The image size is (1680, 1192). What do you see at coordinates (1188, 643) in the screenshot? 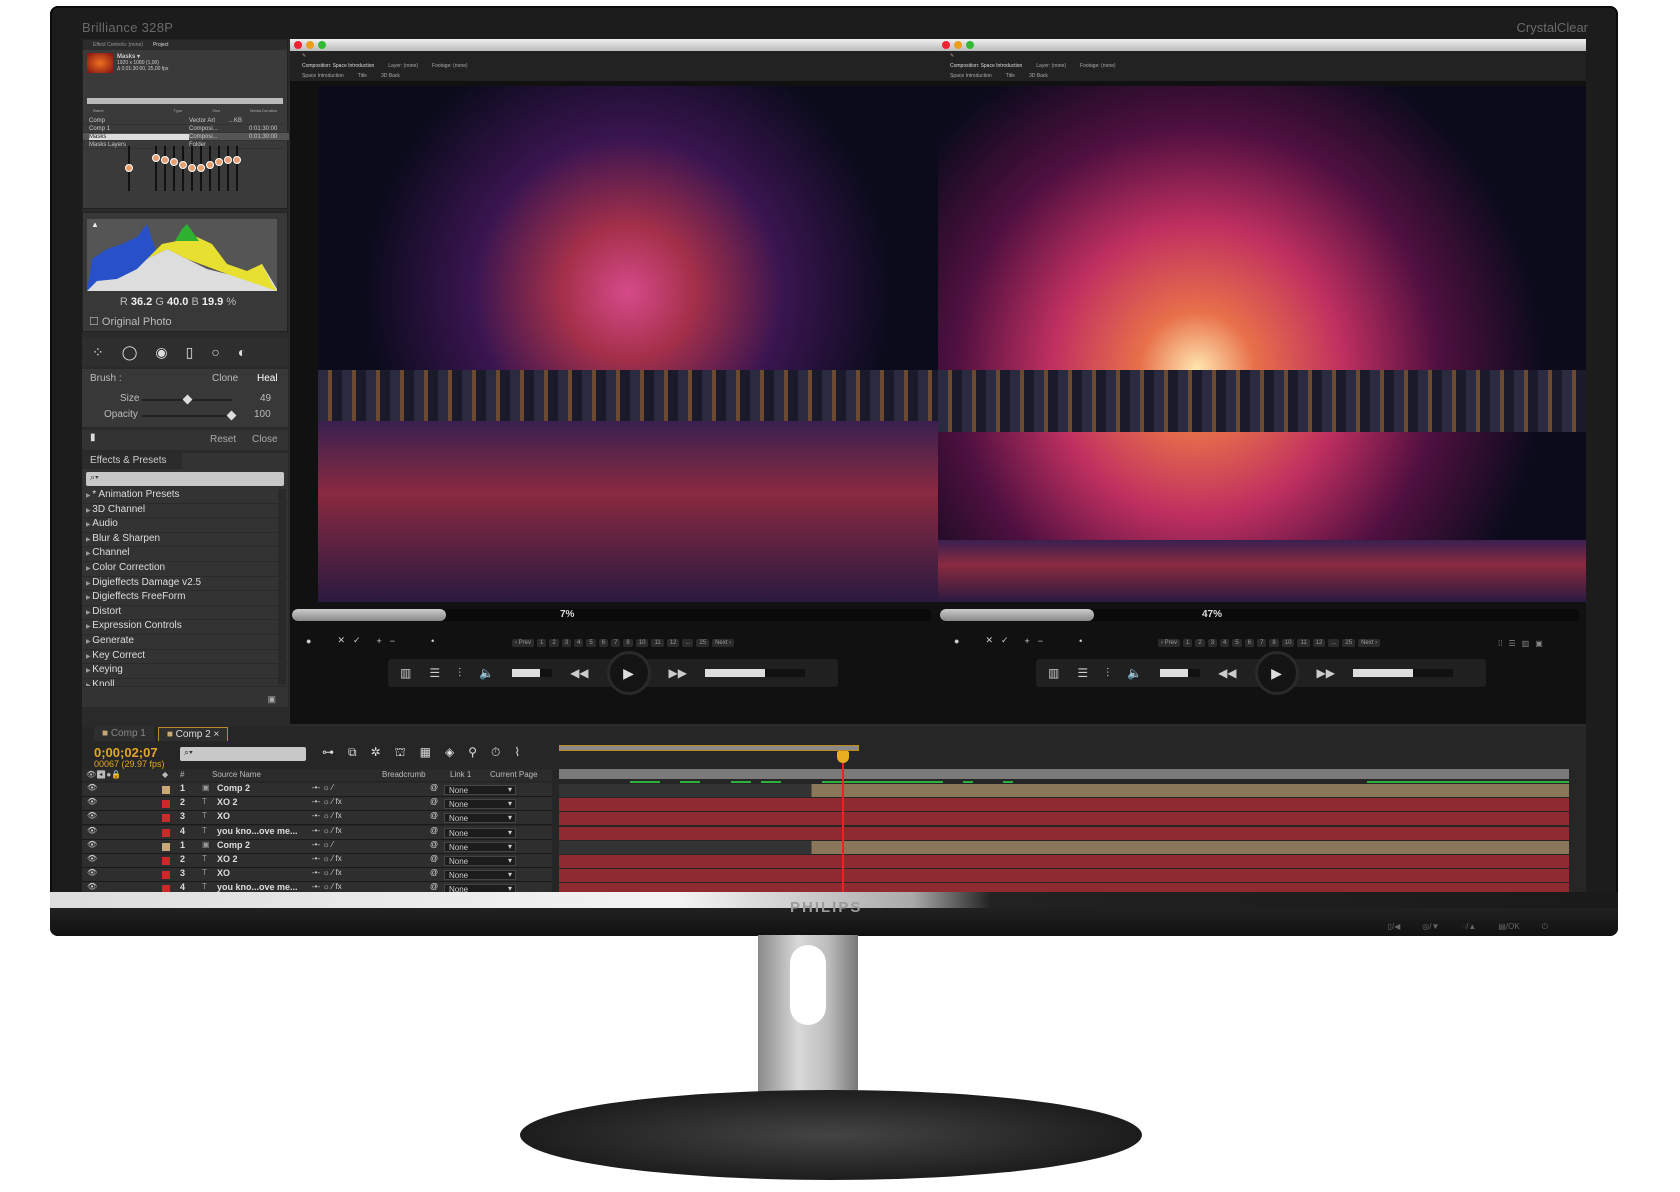
I see `page-button: 1` at bounding box center [1188, 643].